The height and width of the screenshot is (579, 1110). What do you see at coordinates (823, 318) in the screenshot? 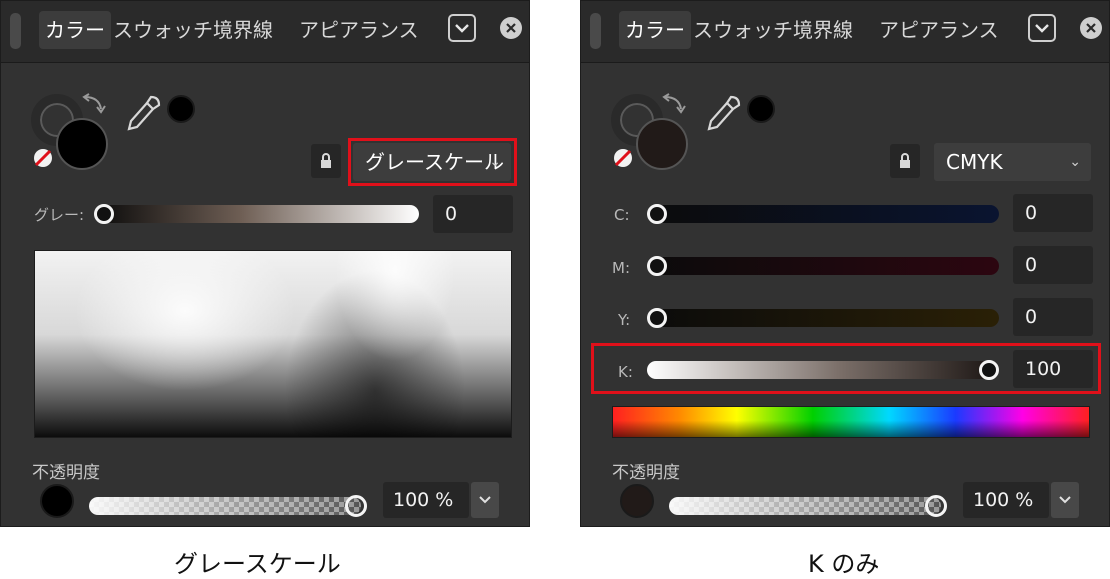
I see `yellow-slider` at bounding box center [823, 318].